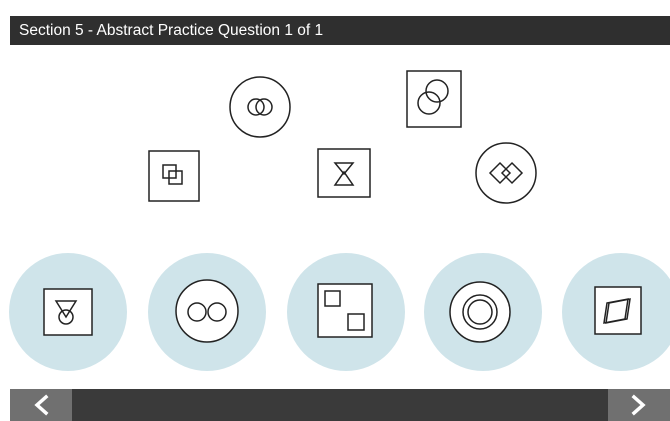 The width and height of the screenshot is (670, 421). I want to click on chevron-left-icon, so click(41, 405).